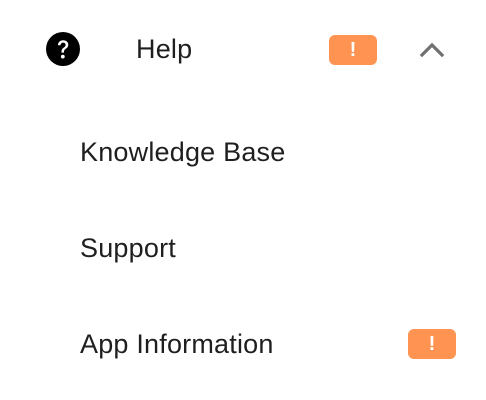  What do you see at coordinates (432, 49) in the screenshot?
I see `chevron-up-icon` at bounding box center [432, 49].